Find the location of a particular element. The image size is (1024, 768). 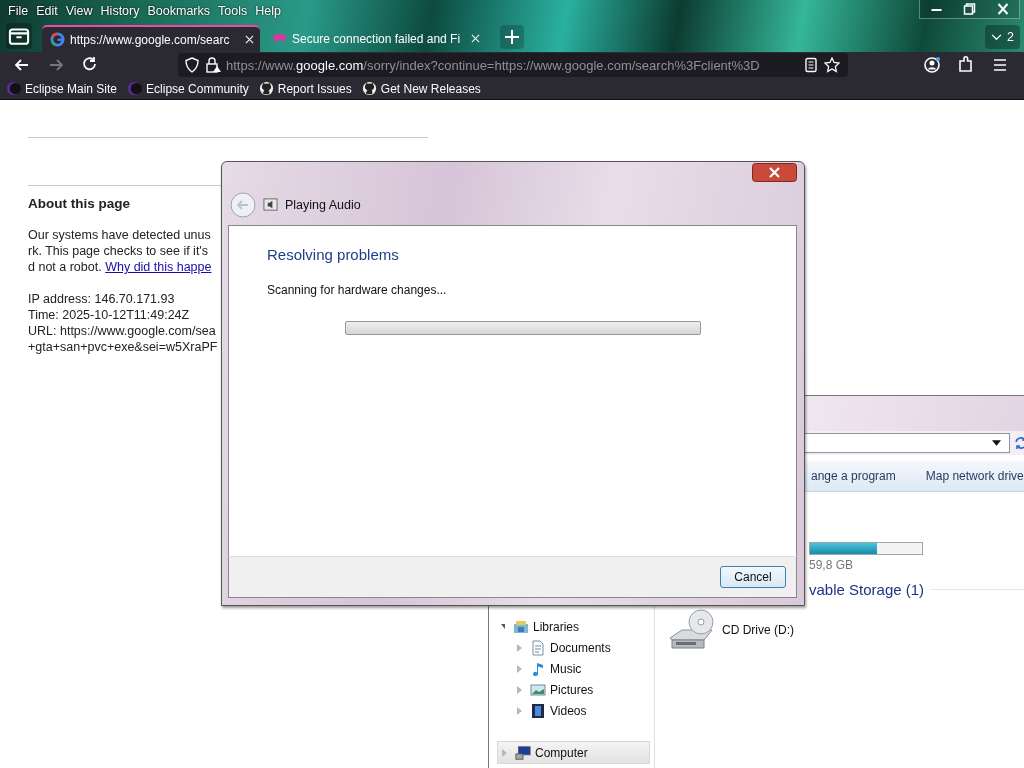

menu-item: Bookmarks is located at coordinates (178, 10).